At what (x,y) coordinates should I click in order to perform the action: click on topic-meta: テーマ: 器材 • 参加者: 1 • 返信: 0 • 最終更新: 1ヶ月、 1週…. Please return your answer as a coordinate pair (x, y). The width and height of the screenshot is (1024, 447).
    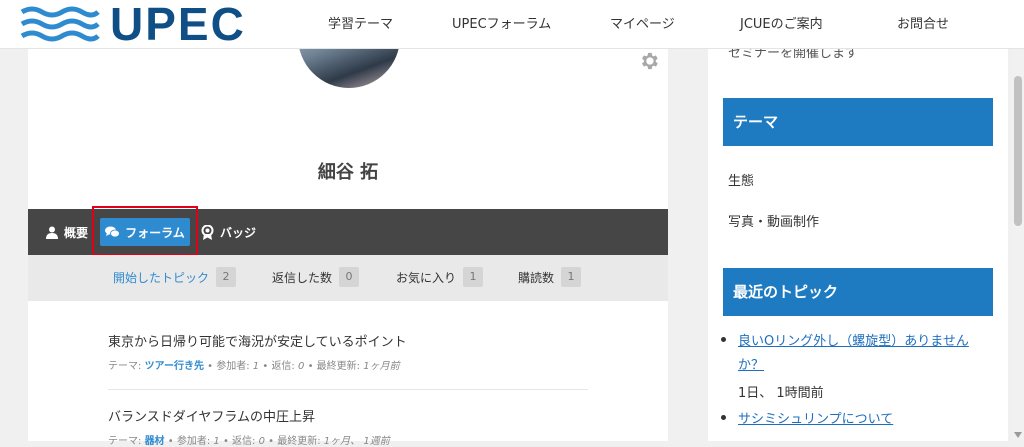
    Looking at the image, I should click on (348, 439).